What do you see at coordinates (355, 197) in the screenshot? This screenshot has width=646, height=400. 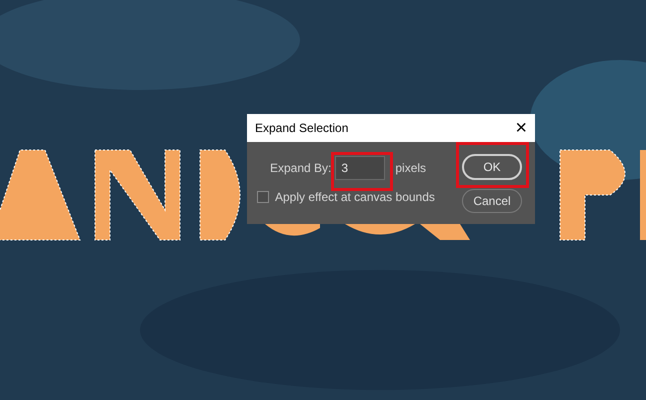 I see `checkbox-label: Apply effect at canvas bounds` at bounding box center [355, 197].